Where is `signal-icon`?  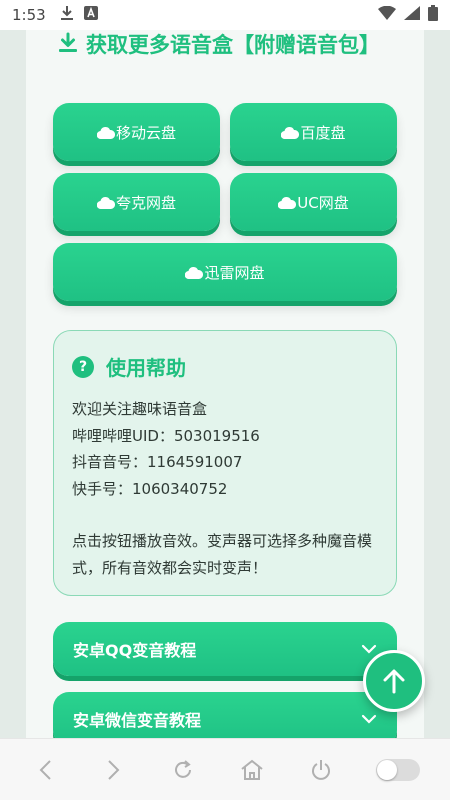
signal-icon is located at coordinates (412, 15).